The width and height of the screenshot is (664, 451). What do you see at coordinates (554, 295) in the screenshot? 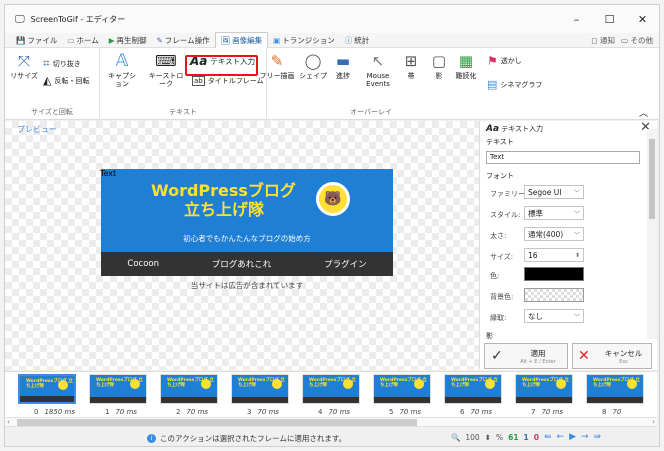
I see `bg-color-swatch` at bounding box center [554, 295].